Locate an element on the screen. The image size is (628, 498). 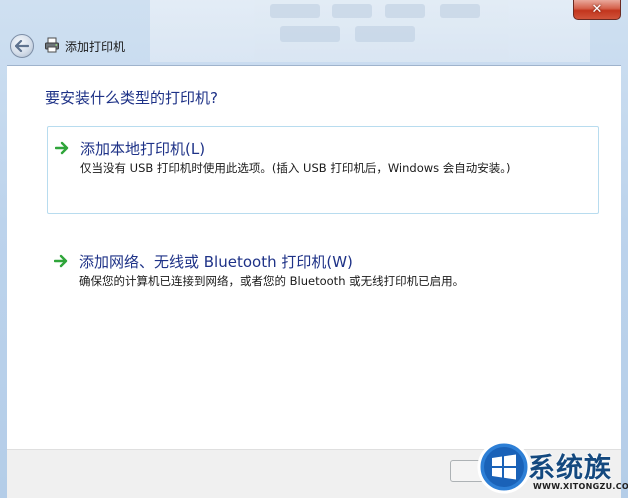
option-description: 确保您的计算机已连接到网络，或者您的 Bluetooth 或无线打印机已启用。 is located at coordinates (272, 281).